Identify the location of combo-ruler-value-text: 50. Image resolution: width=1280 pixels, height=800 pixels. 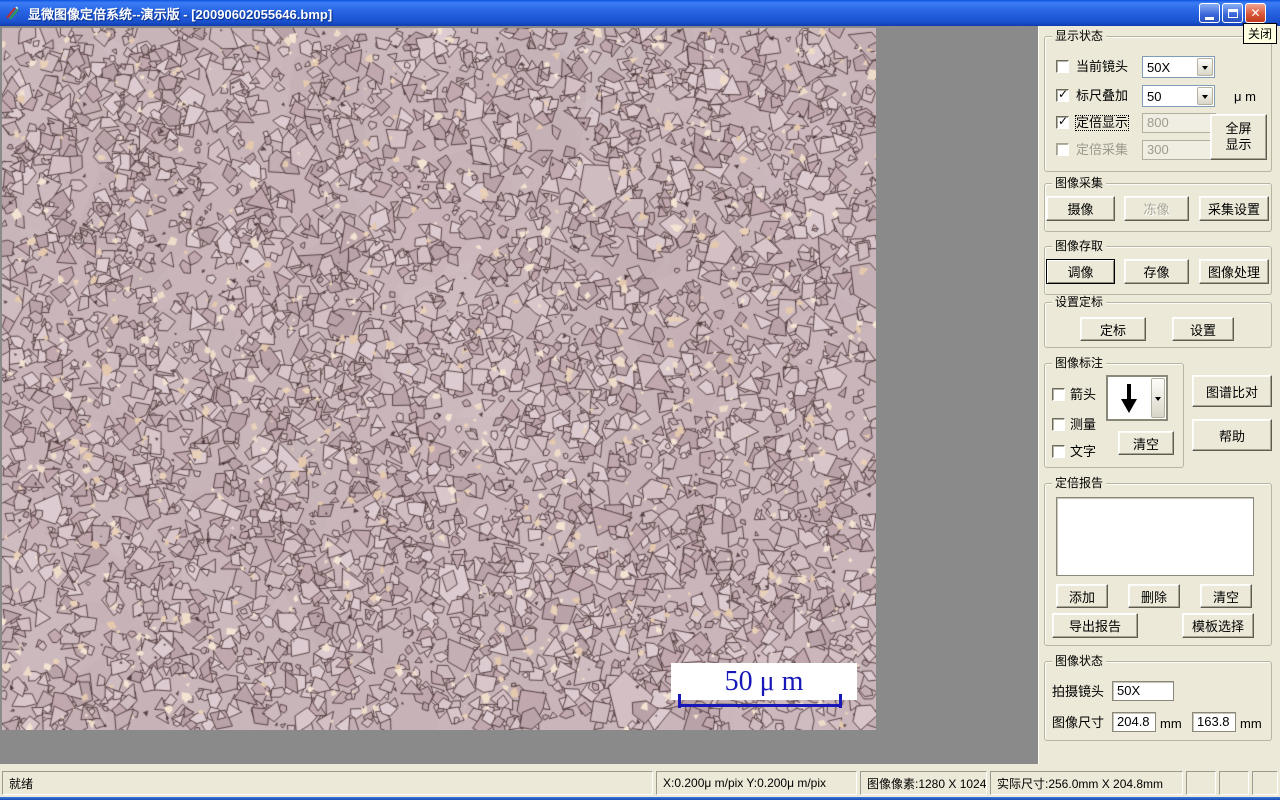
(1154, 96).